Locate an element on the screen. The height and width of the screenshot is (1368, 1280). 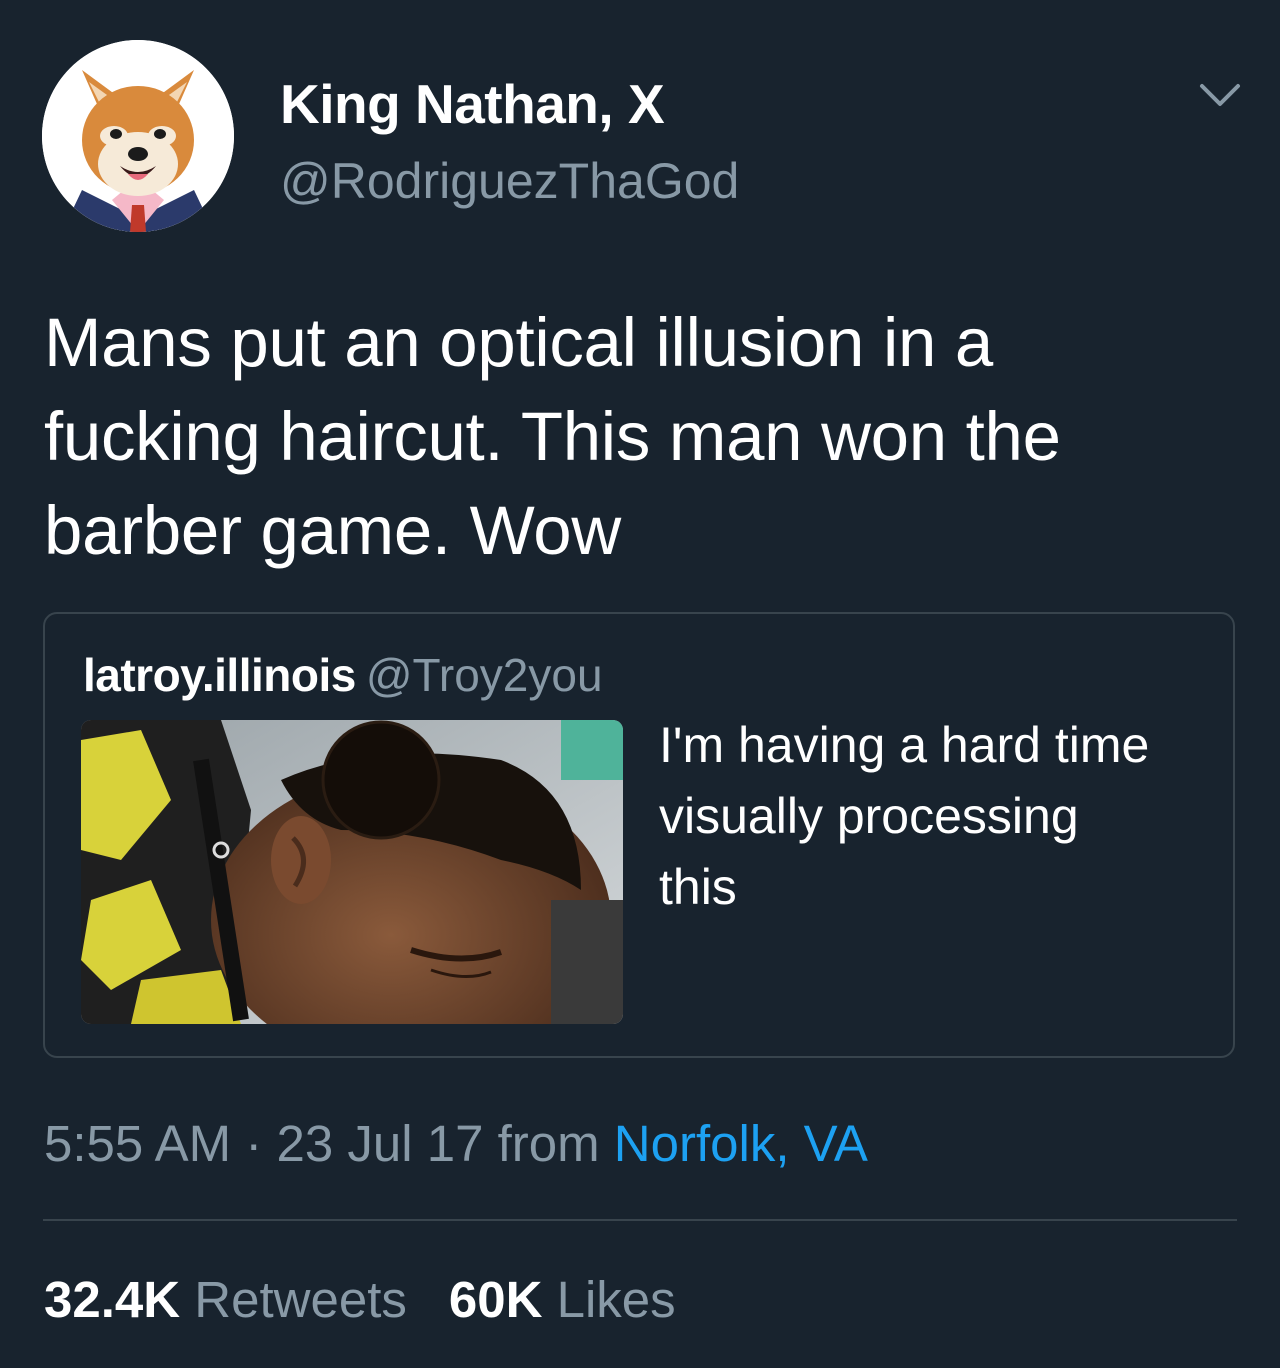
tweet-stats: 32.4K Retweets 60K Likes is located at coordinates (360, 1299).